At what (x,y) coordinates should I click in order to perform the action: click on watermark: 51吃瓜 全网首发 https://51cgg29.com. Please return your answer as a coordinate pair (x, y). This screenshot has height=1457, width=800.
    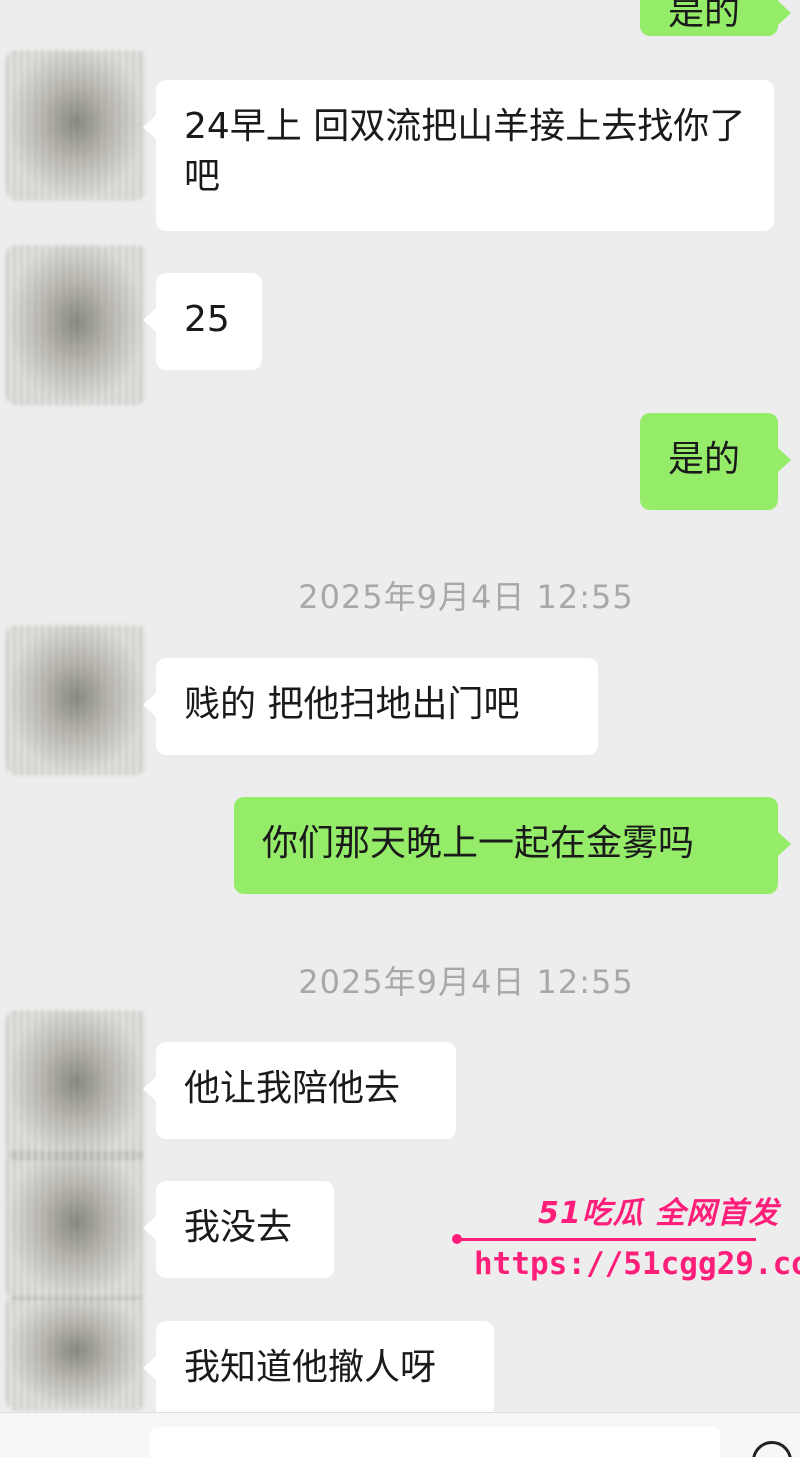
    Looking at the image, I should click on (626, 1237).